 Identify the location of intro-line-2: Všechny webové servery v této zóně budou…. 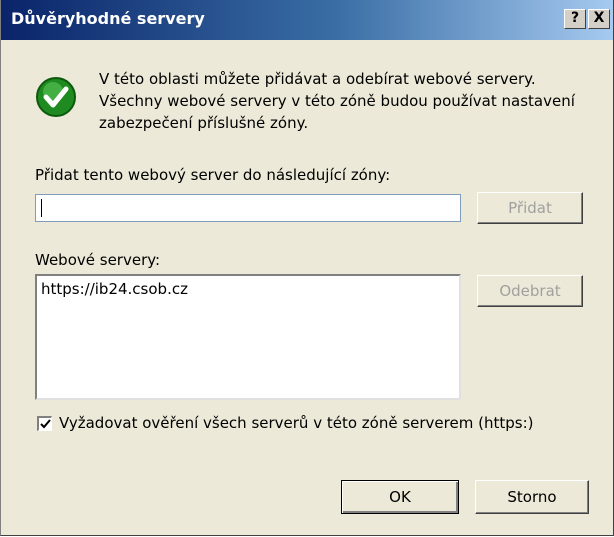
(337, 101).